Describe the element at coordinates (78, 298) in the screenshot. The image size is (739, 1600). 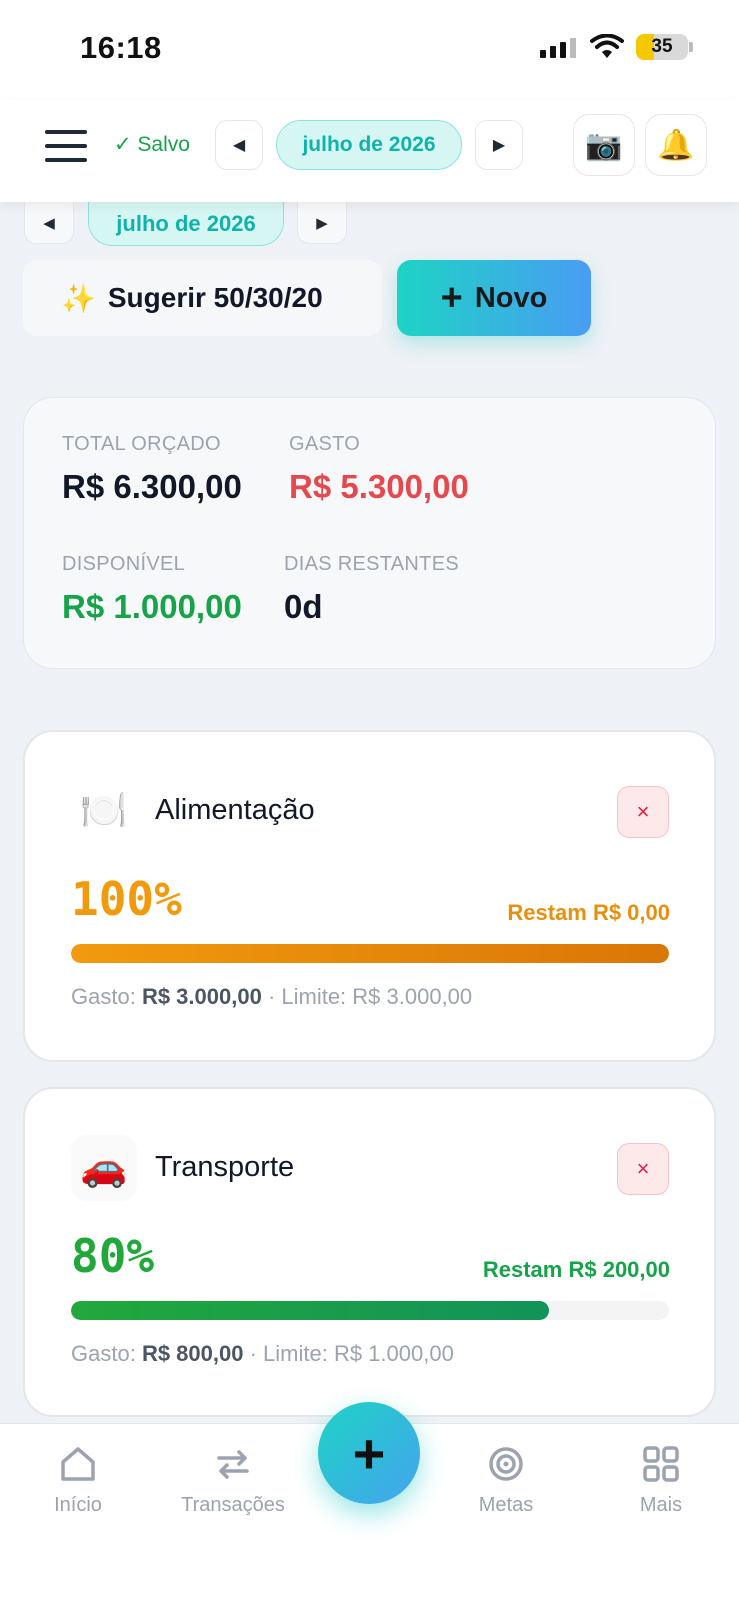
I see `sparkles-icon: ✨` at that location.